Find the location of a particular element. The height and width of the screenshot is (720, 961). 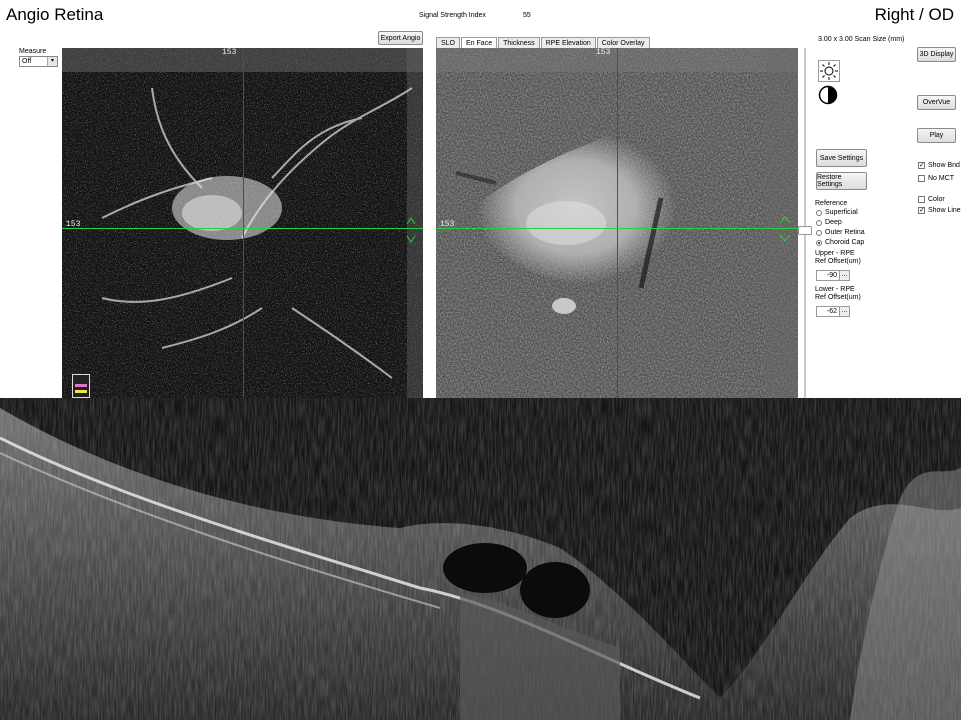

checkbox-no-mct: No MCT is located at coordinates (936, 178).